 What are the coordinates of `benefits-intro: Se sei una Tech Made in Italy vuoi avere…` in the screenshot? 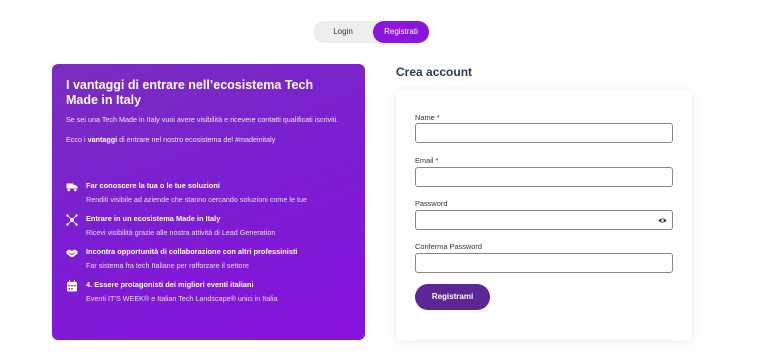 It's located at (202, 119).